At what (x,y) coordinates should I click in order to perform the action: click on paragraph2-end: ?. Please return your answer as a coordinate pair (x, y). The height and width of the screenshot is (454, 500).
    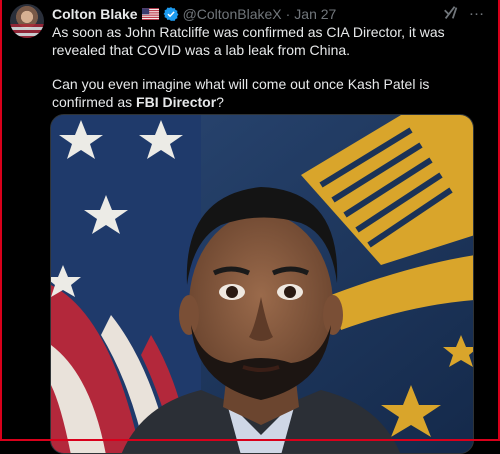
    Looking at the image, I should click on (220, 101).